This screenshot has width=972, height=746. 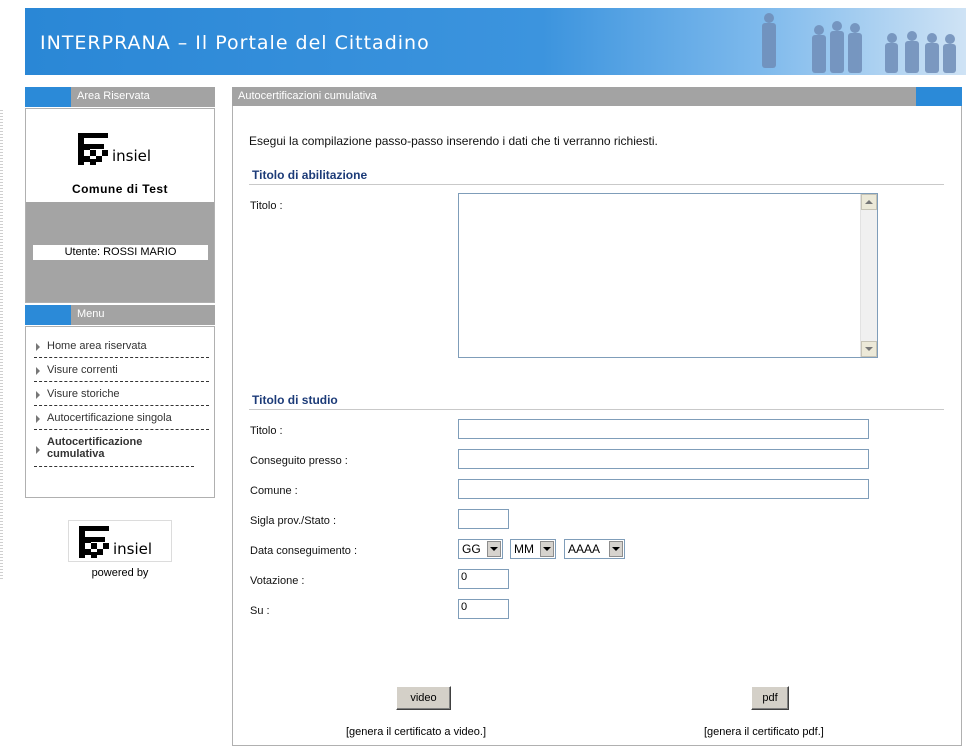 I want to click on menu-item-label: Visure storiche, so click(x=83, y=394).